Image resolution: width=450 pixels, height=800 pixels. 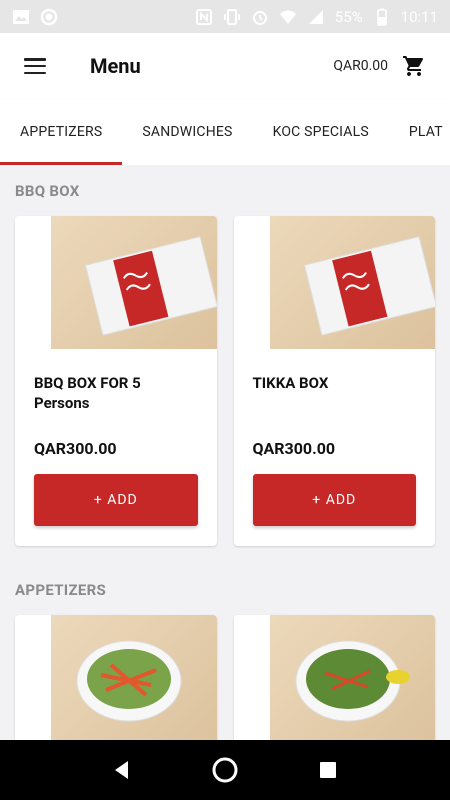 I want to click on cart-total: QAR0.00, so click(x=360, y=66).